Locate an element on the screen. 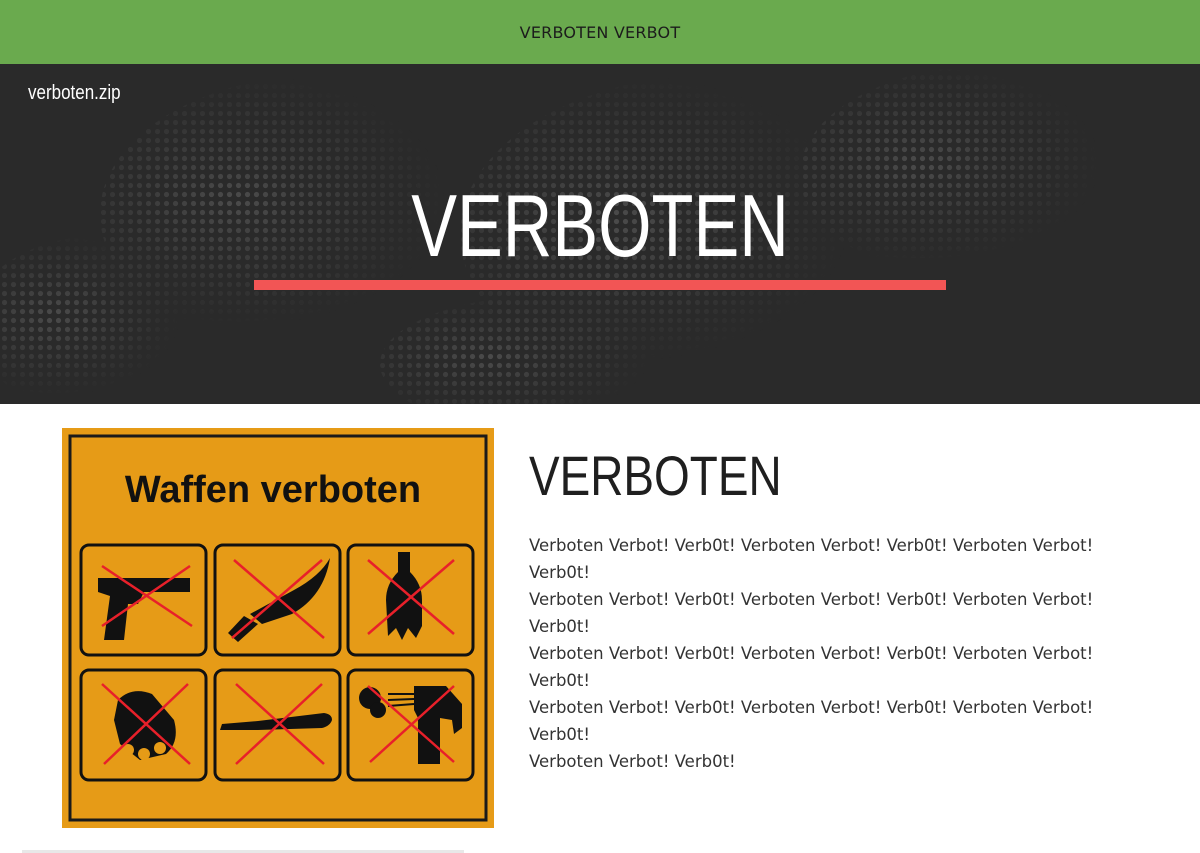  hero-underline is located at coordinates (600, 285).